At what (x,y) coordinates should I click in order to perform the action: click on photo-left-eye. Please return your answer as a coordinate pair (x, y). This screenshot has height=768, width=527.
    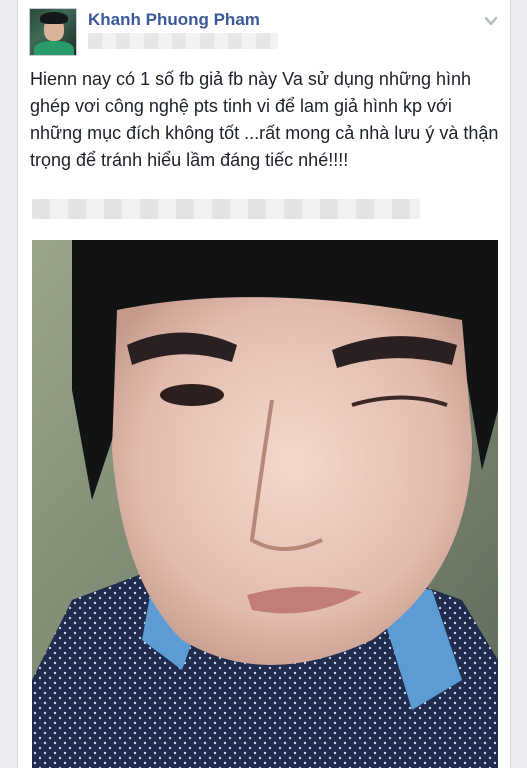
    Looking at the image, I should click on (192, 395).